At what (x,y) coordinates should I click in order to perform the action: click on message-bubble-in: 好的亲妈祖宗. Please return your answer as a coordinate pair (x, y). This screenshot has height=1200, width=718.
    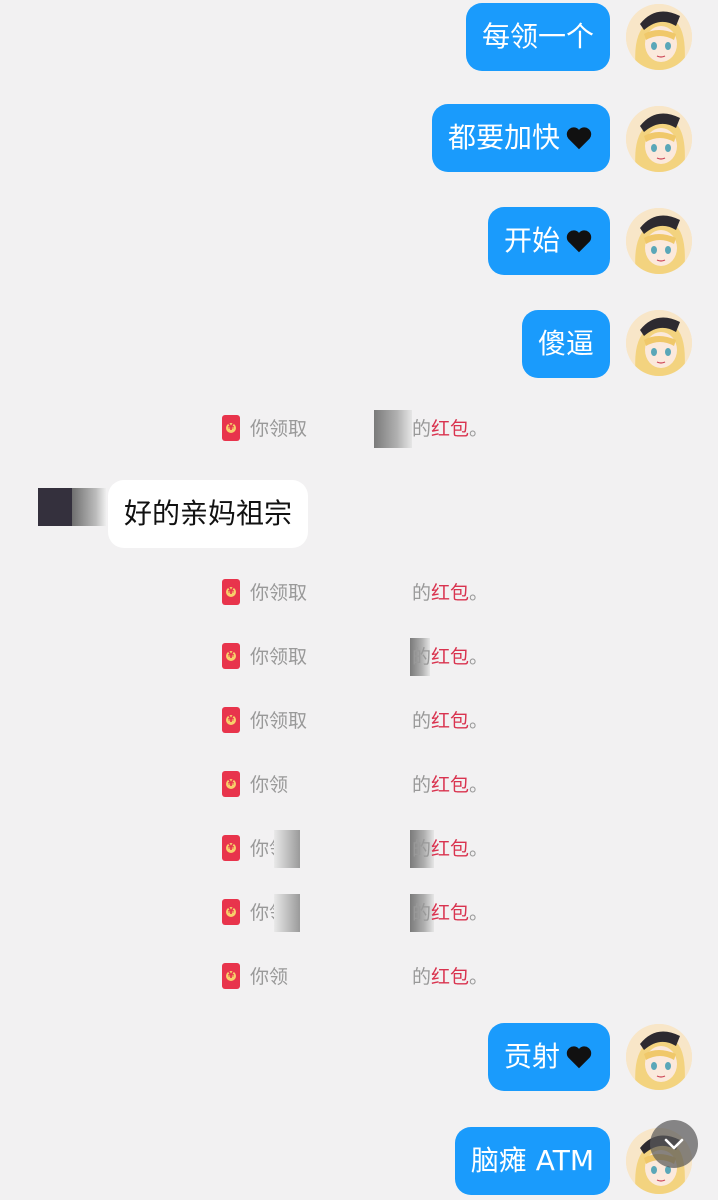
    Looking at the image, I should click on (208, 514).